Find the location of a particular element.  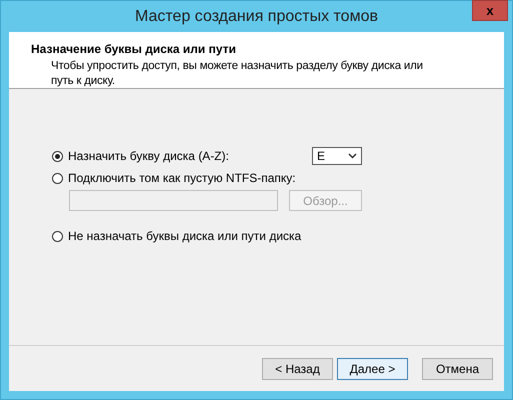

wizard-button: < Назад is located at coordinates (297, 369).